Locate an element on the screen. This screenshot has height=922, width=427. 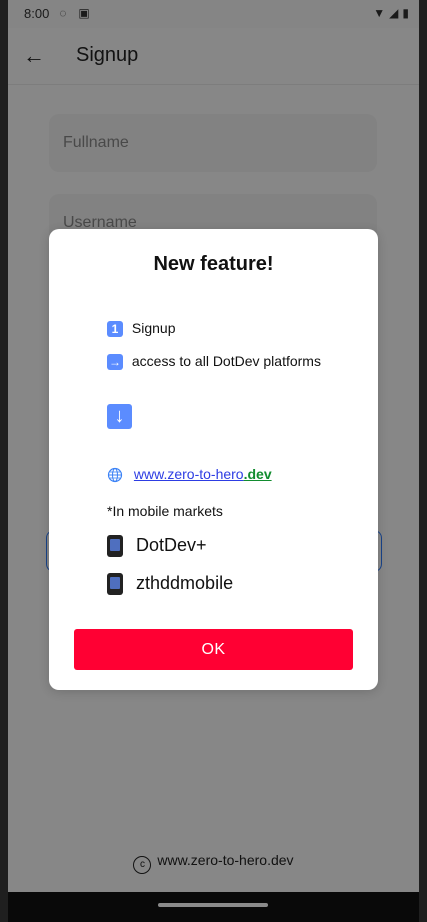
dialog-line-signup-text: Signup is located at coordinates (153, 328).